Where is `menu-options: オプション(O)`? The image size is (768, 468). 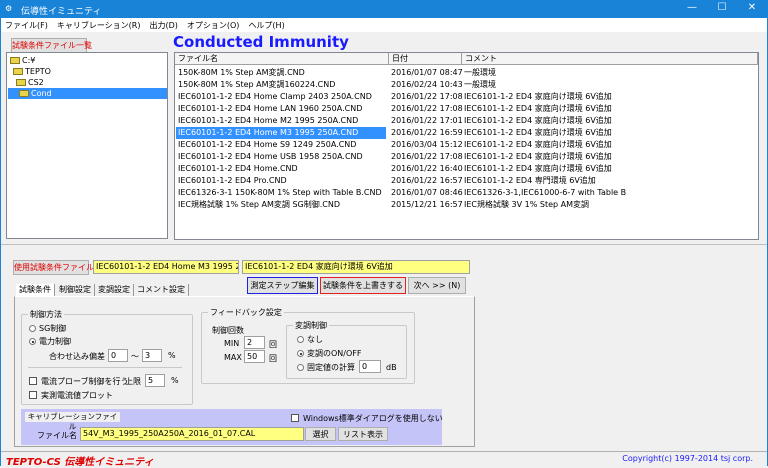
menu-options: オプション(O) is located at coordinates (214, 24).